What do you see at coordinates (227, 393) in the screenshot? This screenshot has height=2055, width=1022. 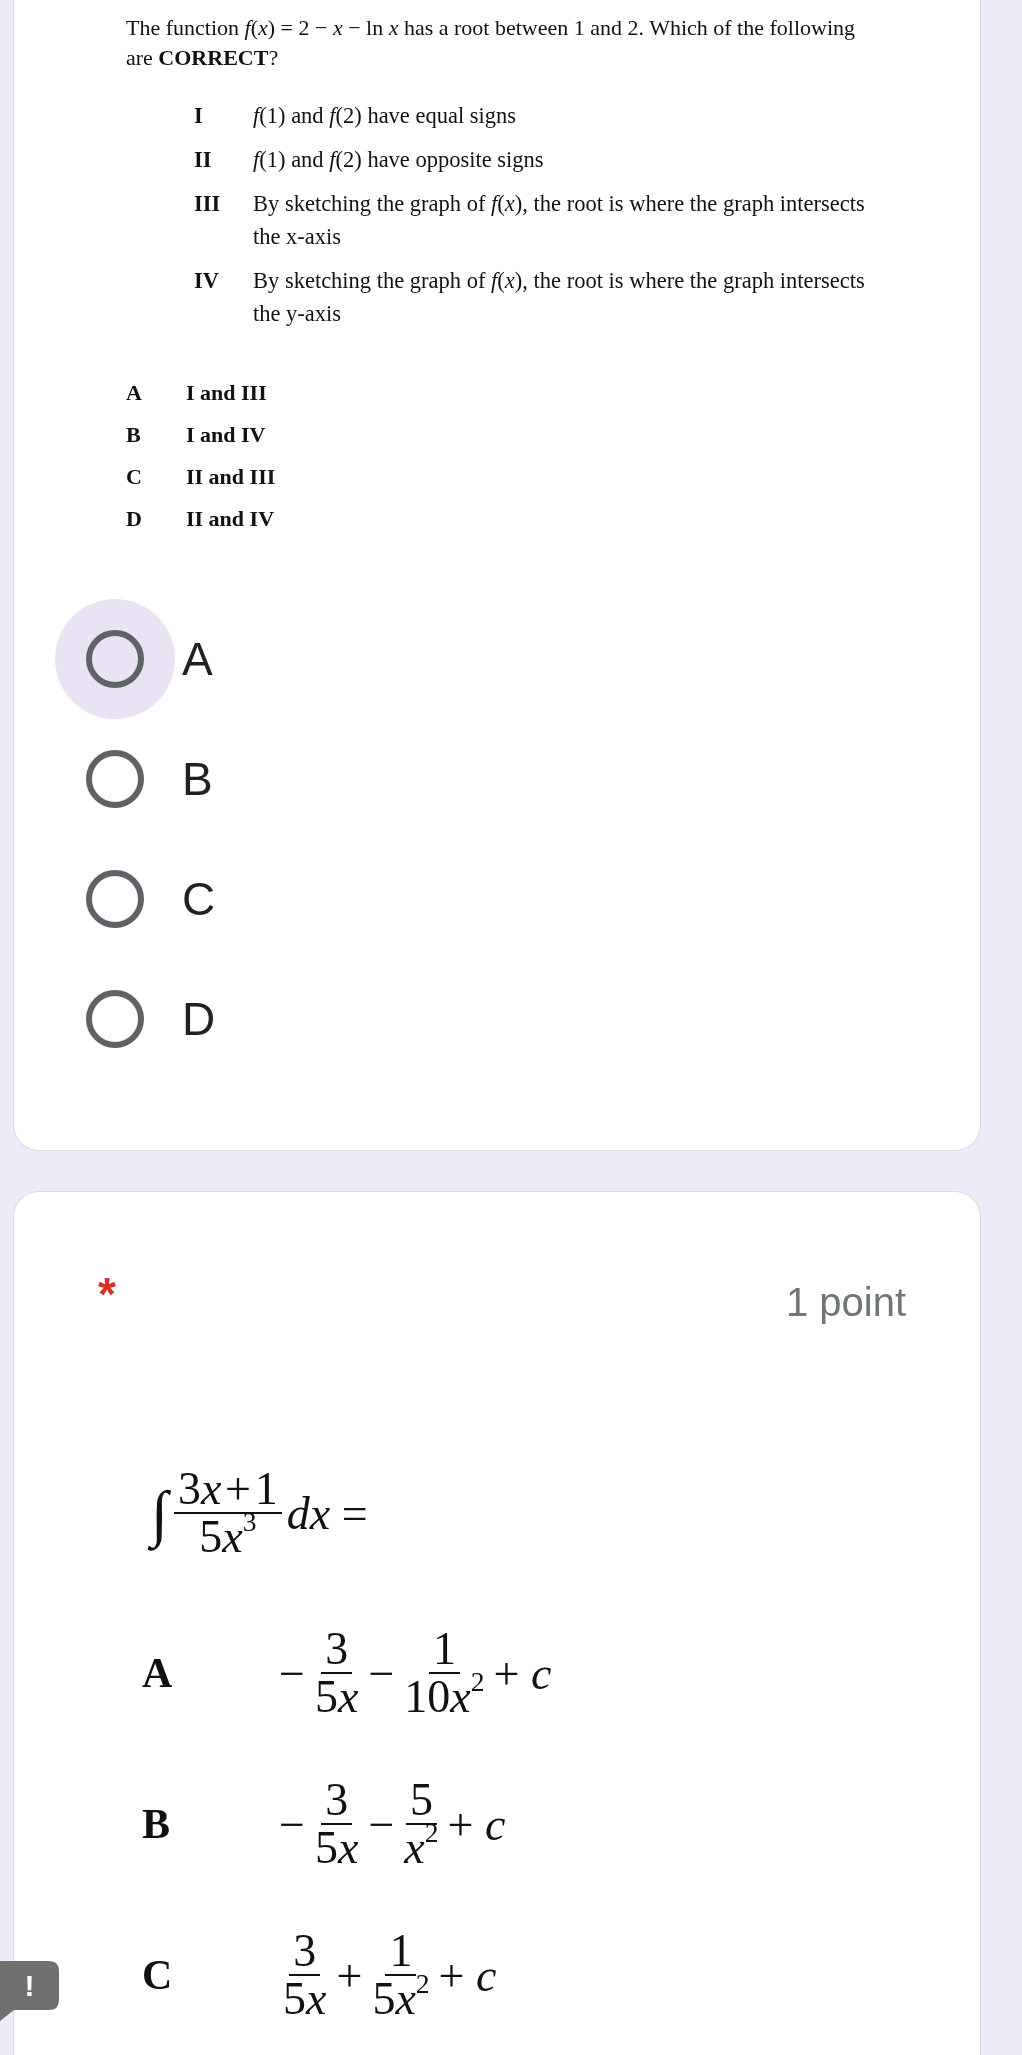 I see `choice-text: I and III` at bounding box center [227, 393].